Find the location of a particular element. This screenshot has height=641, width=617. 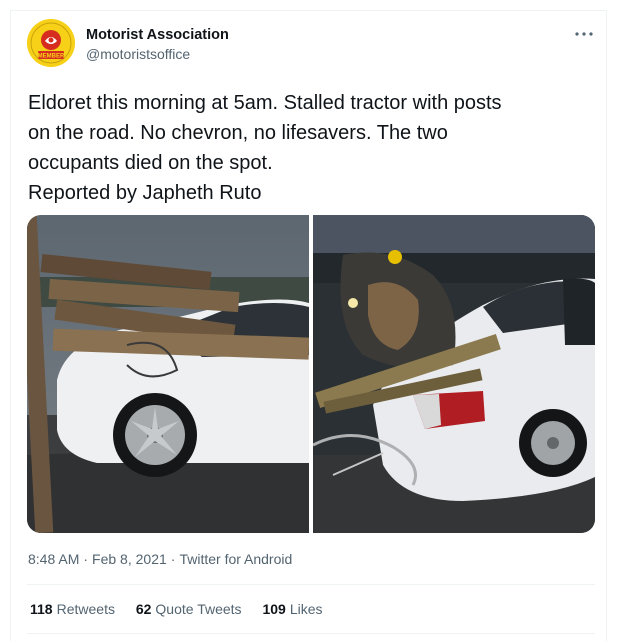

likes-count: 109 is located at coordinates (274, 609).